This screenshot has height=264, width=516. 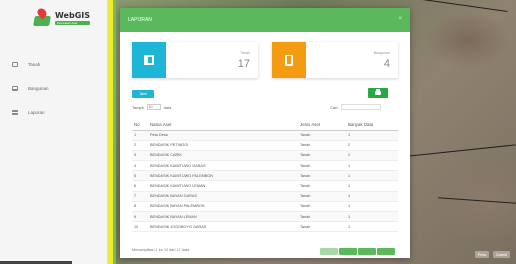 I want to click on cell-name: BENDASIK PETINGGI, so click(x=223, y=145).